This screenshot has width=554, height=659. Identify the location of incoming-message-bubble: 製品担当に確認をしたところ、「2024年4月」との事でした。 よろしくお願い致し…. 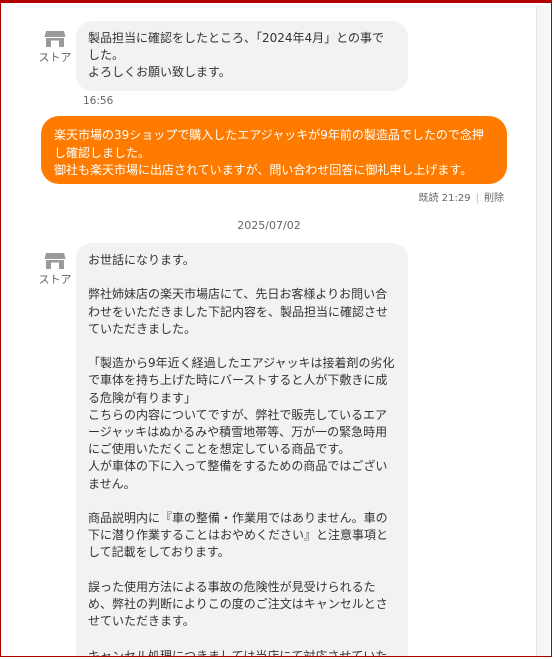
(242, 56).